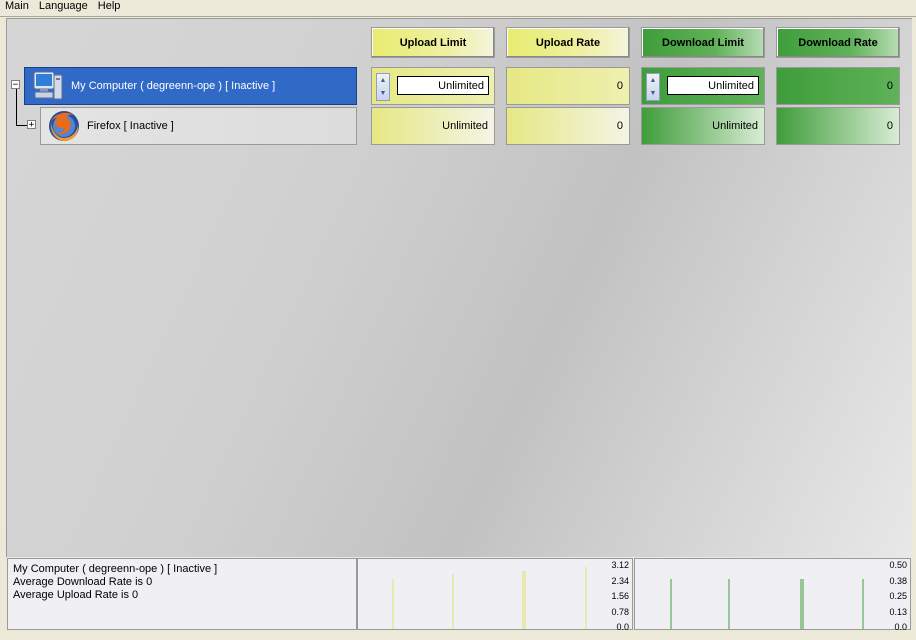 This screenshot has height=640, width=916. What do you see at coordinates (568, 42) in the screenshot?
I see `upload-rate-header: Upload Rate` at bounding box center [568, 42].